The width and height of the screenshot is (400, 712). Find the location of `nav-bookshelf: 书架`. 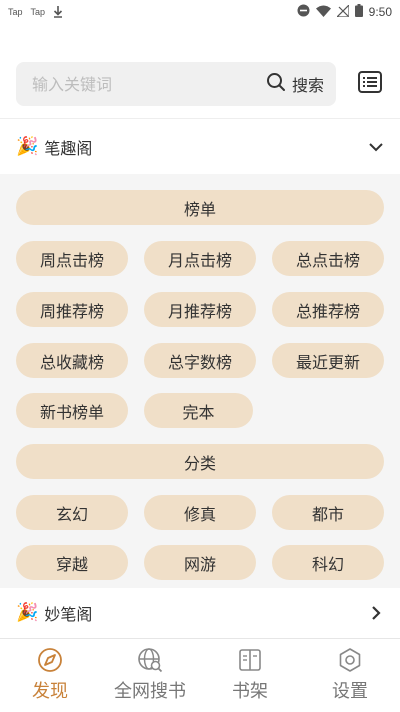

nav-bookshelf: 书架 is located at coordinates (250, 675).